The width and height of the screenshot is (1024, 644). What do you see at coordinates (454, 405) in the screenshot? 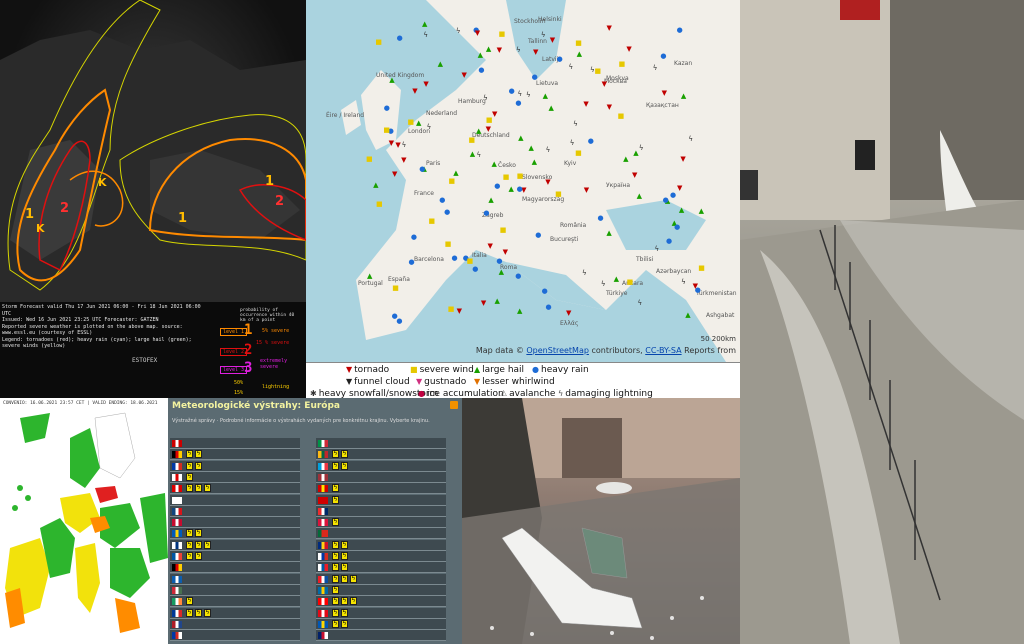
I see `rss-icon` at bounding box center [454, 405].